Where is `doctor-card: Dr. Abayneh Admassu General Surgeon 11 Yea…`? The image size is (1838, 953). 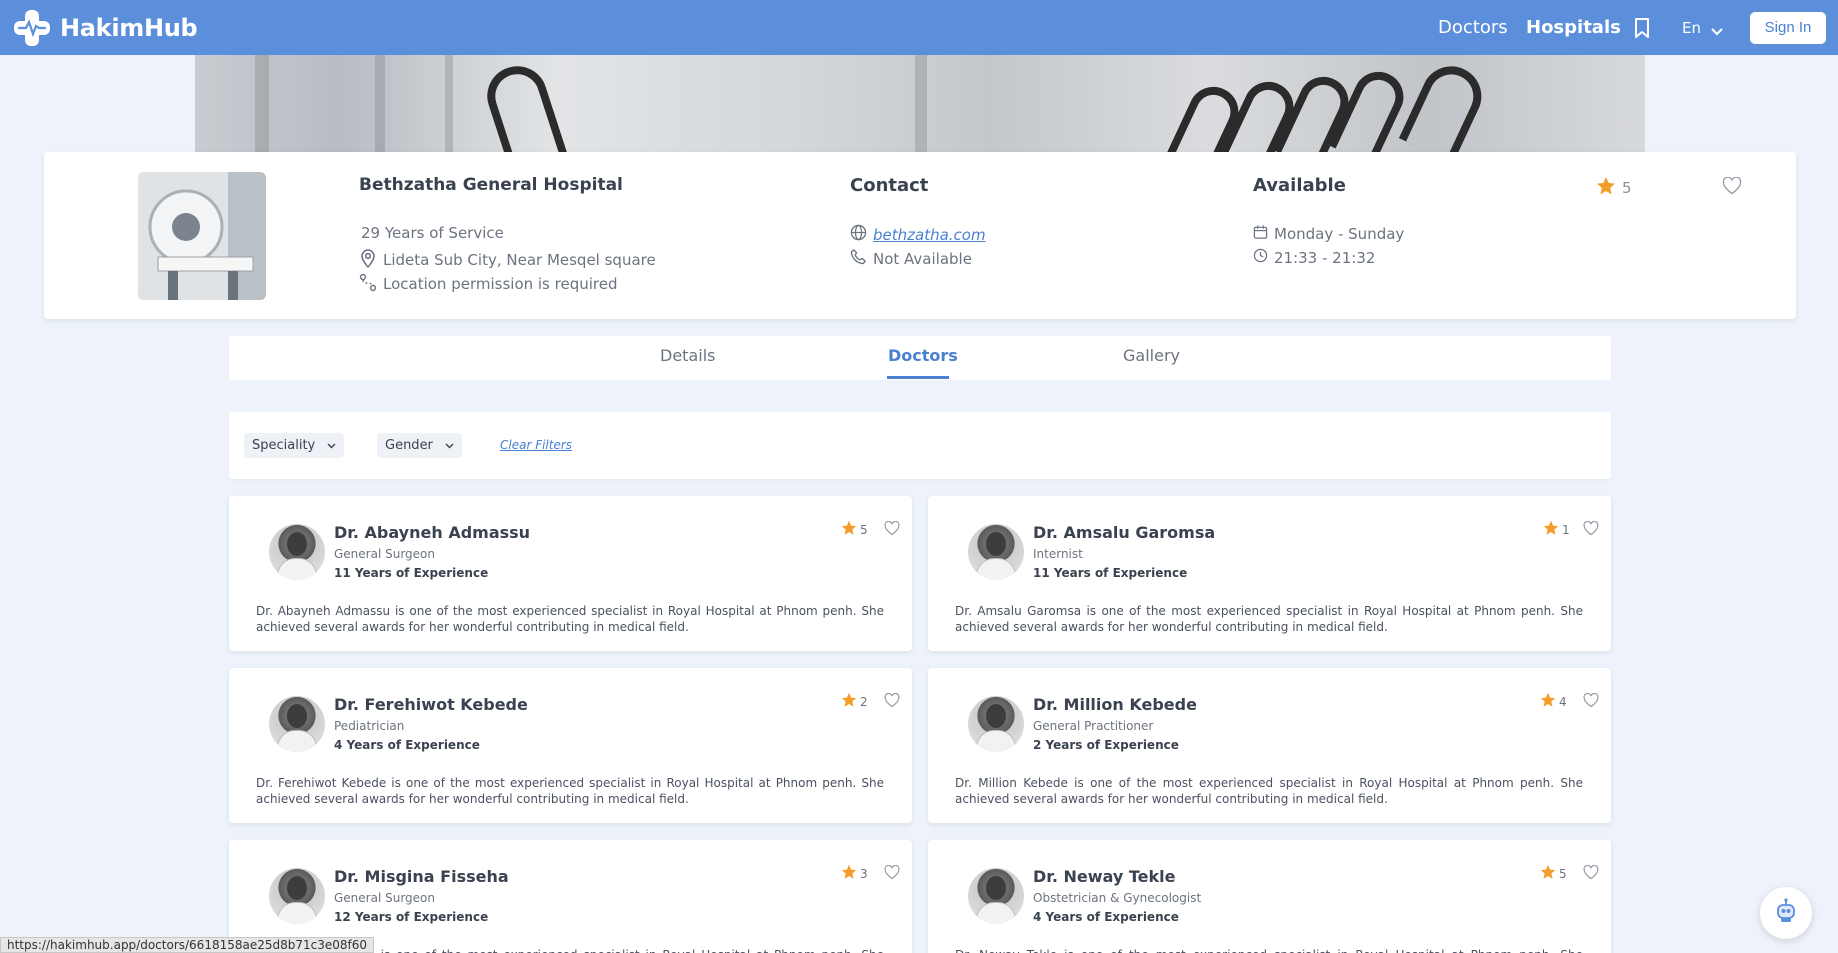
doctor-card: Dr. Abayneh Admassu General Surgeon 11 Yea… is located at coordinates (570, 573).